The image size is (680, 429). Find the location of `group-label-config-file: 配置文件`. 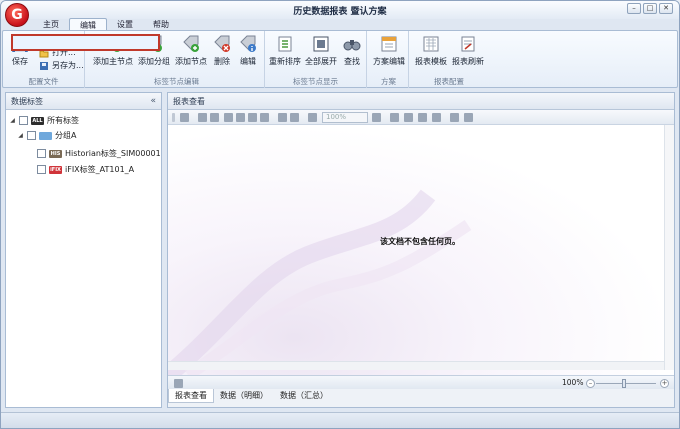

group-label-config-file: 配置文件 is located at coordinates (43, 81).